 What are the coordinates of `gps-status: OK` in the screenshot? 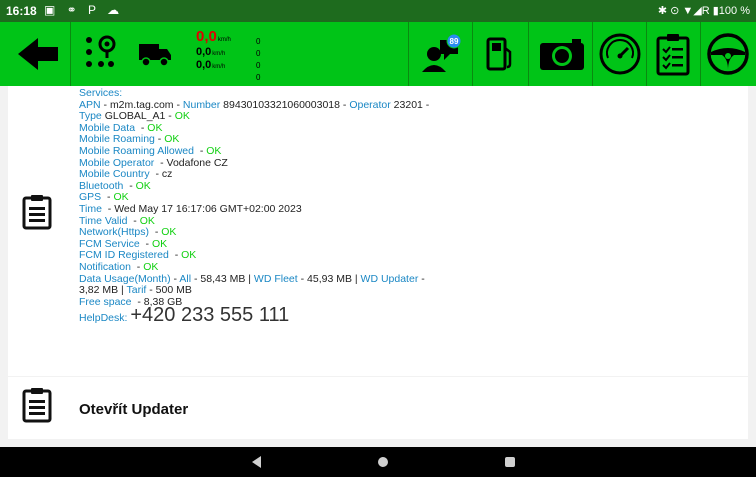 It's located at (121, 197).